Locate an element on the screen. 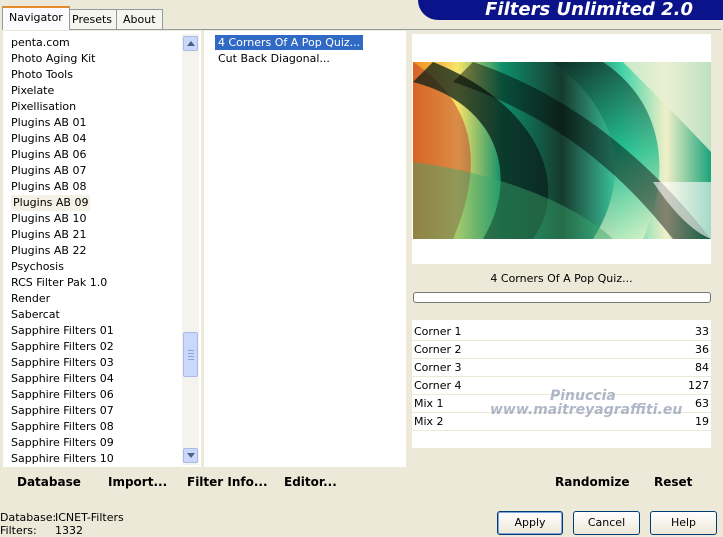 This screenshot has height=537, width=723. param-value: 19 is located at coordinates (702, 421).